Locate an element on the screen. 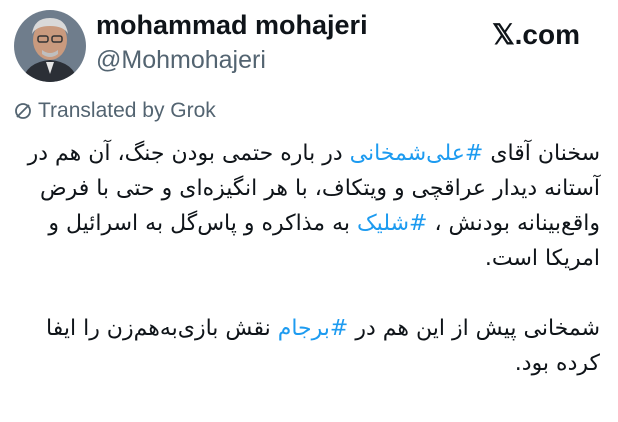 This screenshot has height=422, width=618. text-segment: سخنان آقای is located at coordinates (541, 153).